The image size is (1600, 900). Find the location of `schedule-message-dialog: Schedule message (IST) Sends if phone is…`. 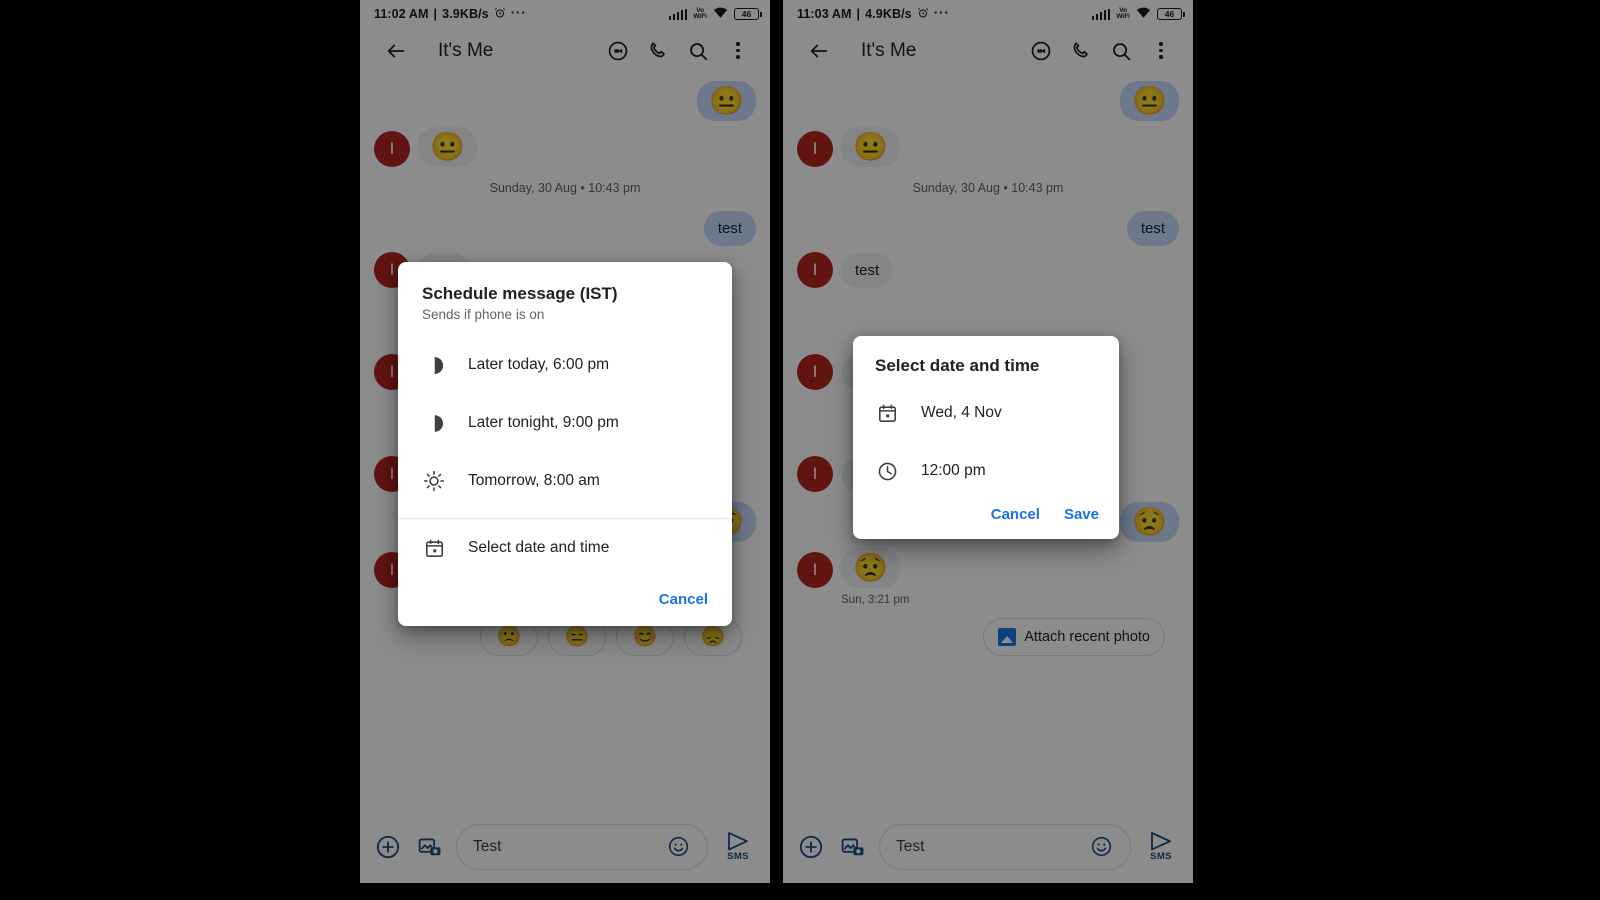

schedule-message-dialog: Schedule message (IST) Sends if phone is… is located at coordinates (565, 444).